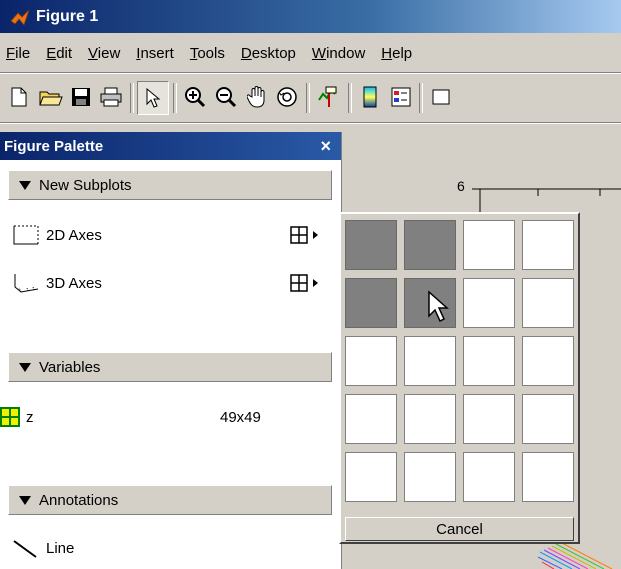 The width and height of the screenshot is (621, 569). Describe the element at coordinates (30, 417) in the screenshot. I see `variable-name: z` at that location.